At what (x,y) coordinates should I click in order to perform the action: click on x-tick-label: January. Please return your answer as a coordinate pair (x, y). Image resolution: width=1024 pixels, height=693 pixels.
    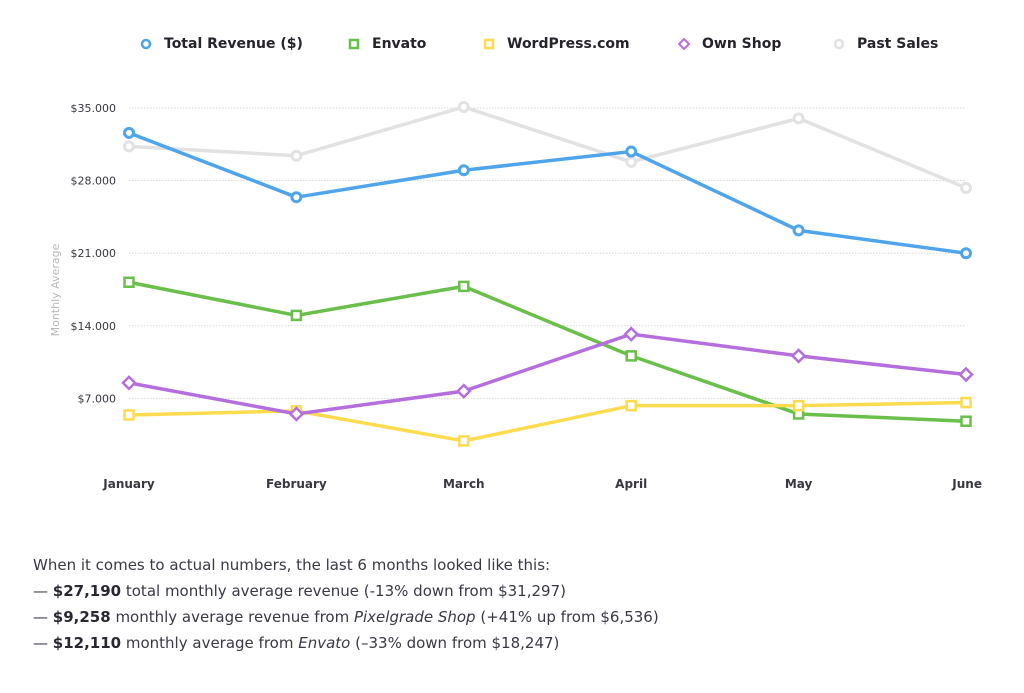
    Looking at the image, I should click on (128, 484).